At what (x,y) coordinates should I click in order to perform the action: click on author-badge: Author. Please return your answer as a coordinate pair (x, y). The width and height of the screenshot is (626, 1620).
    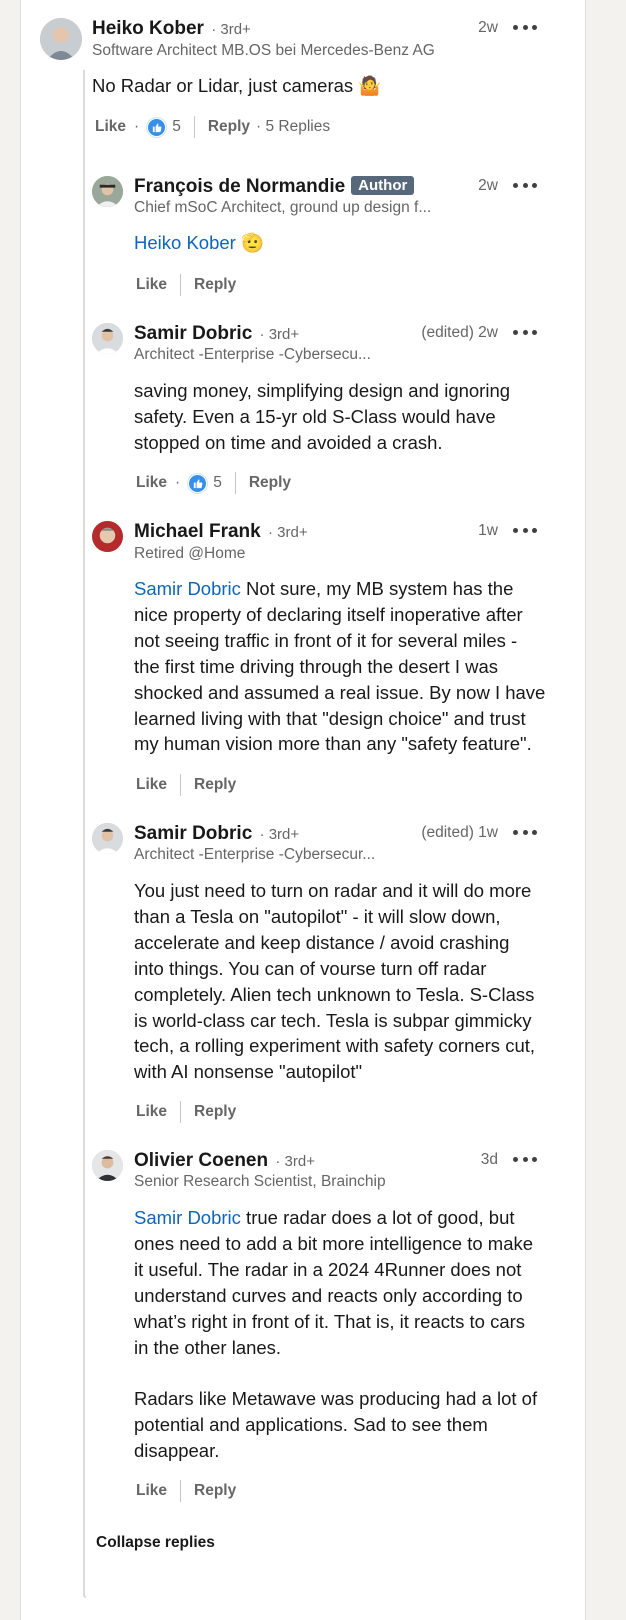
    Looking at the image, I should click on (383, 185).